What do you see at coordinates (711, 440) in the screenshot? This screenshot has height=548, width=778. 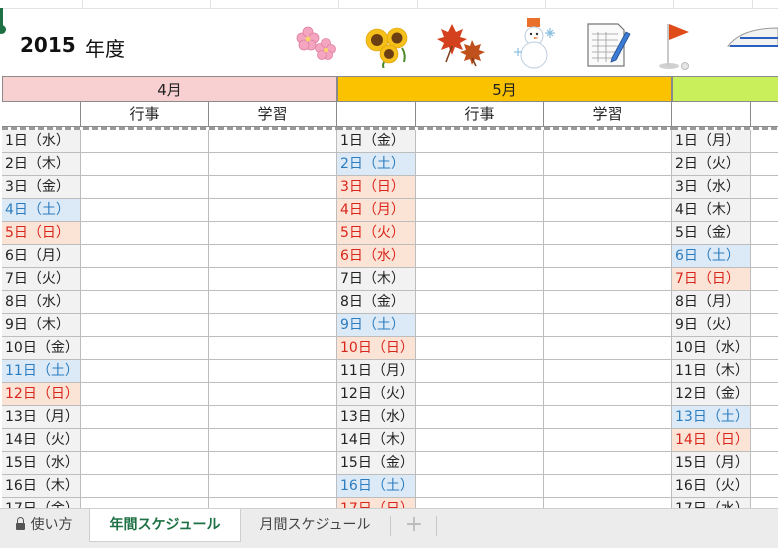 I see `date-cell: 14日（日）` at bounding box center [711, 440].